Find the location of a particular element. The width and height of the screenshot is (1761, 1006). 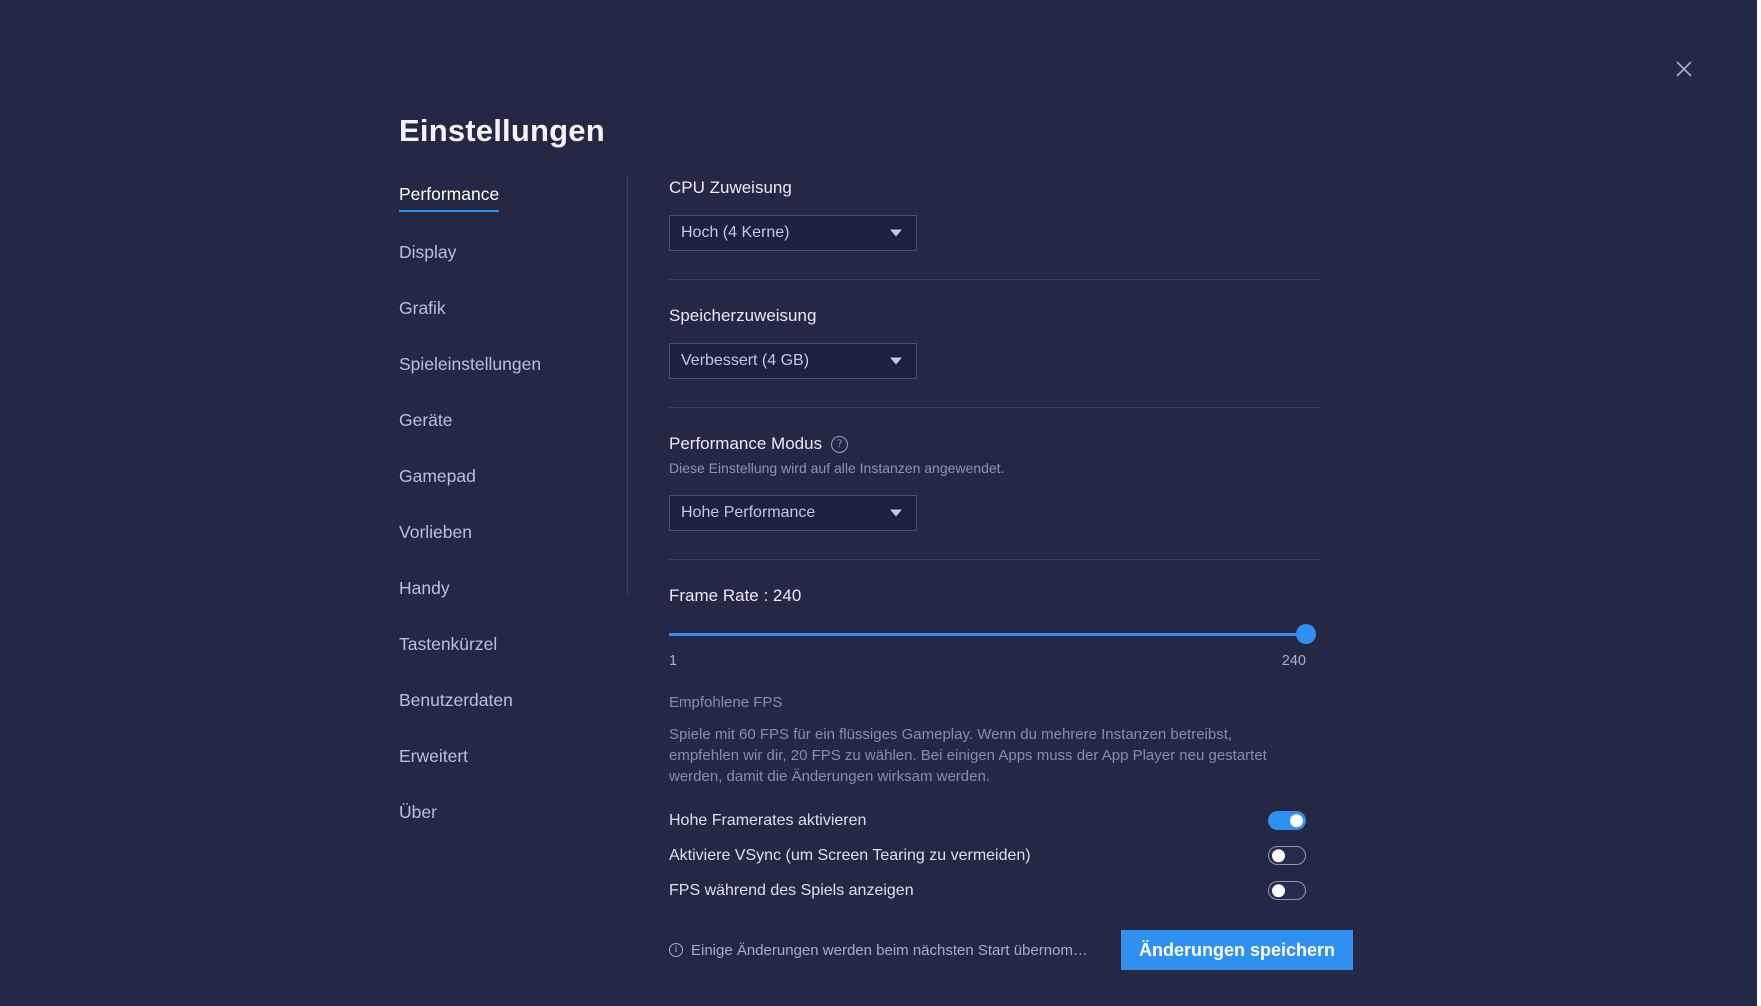

save-changes-button: Änderungen speichern is located at coordinates (1236, 950).